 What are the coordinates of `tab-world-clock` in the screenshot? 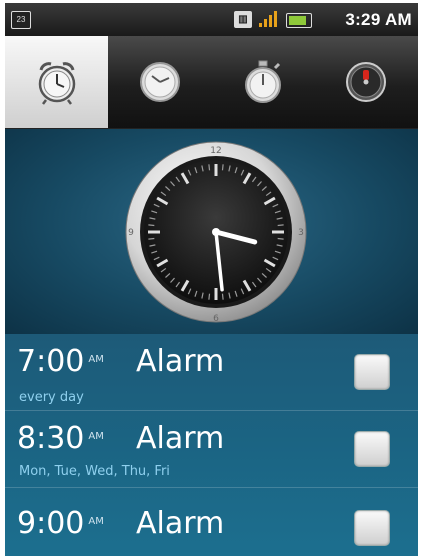 It's located at (159, 82).